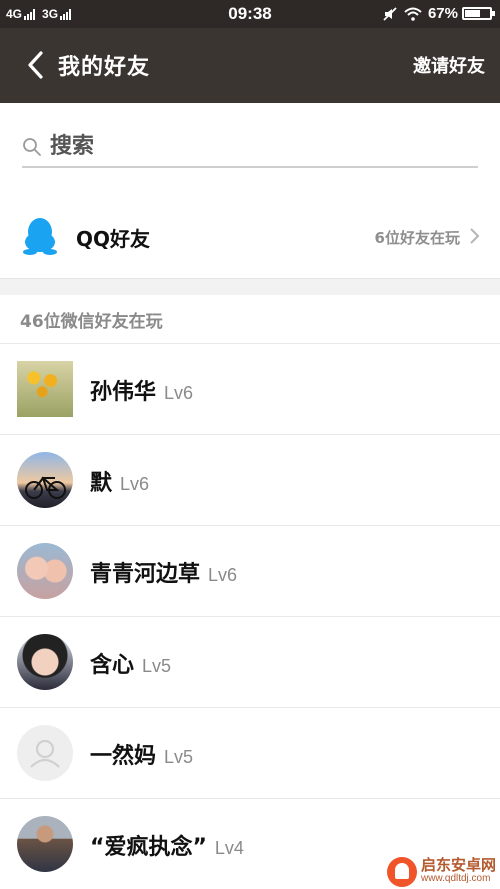 The width and height of the screenshot is (500, 889). I want to click on friend-name-text: 孙伟华, so click(123, 392).